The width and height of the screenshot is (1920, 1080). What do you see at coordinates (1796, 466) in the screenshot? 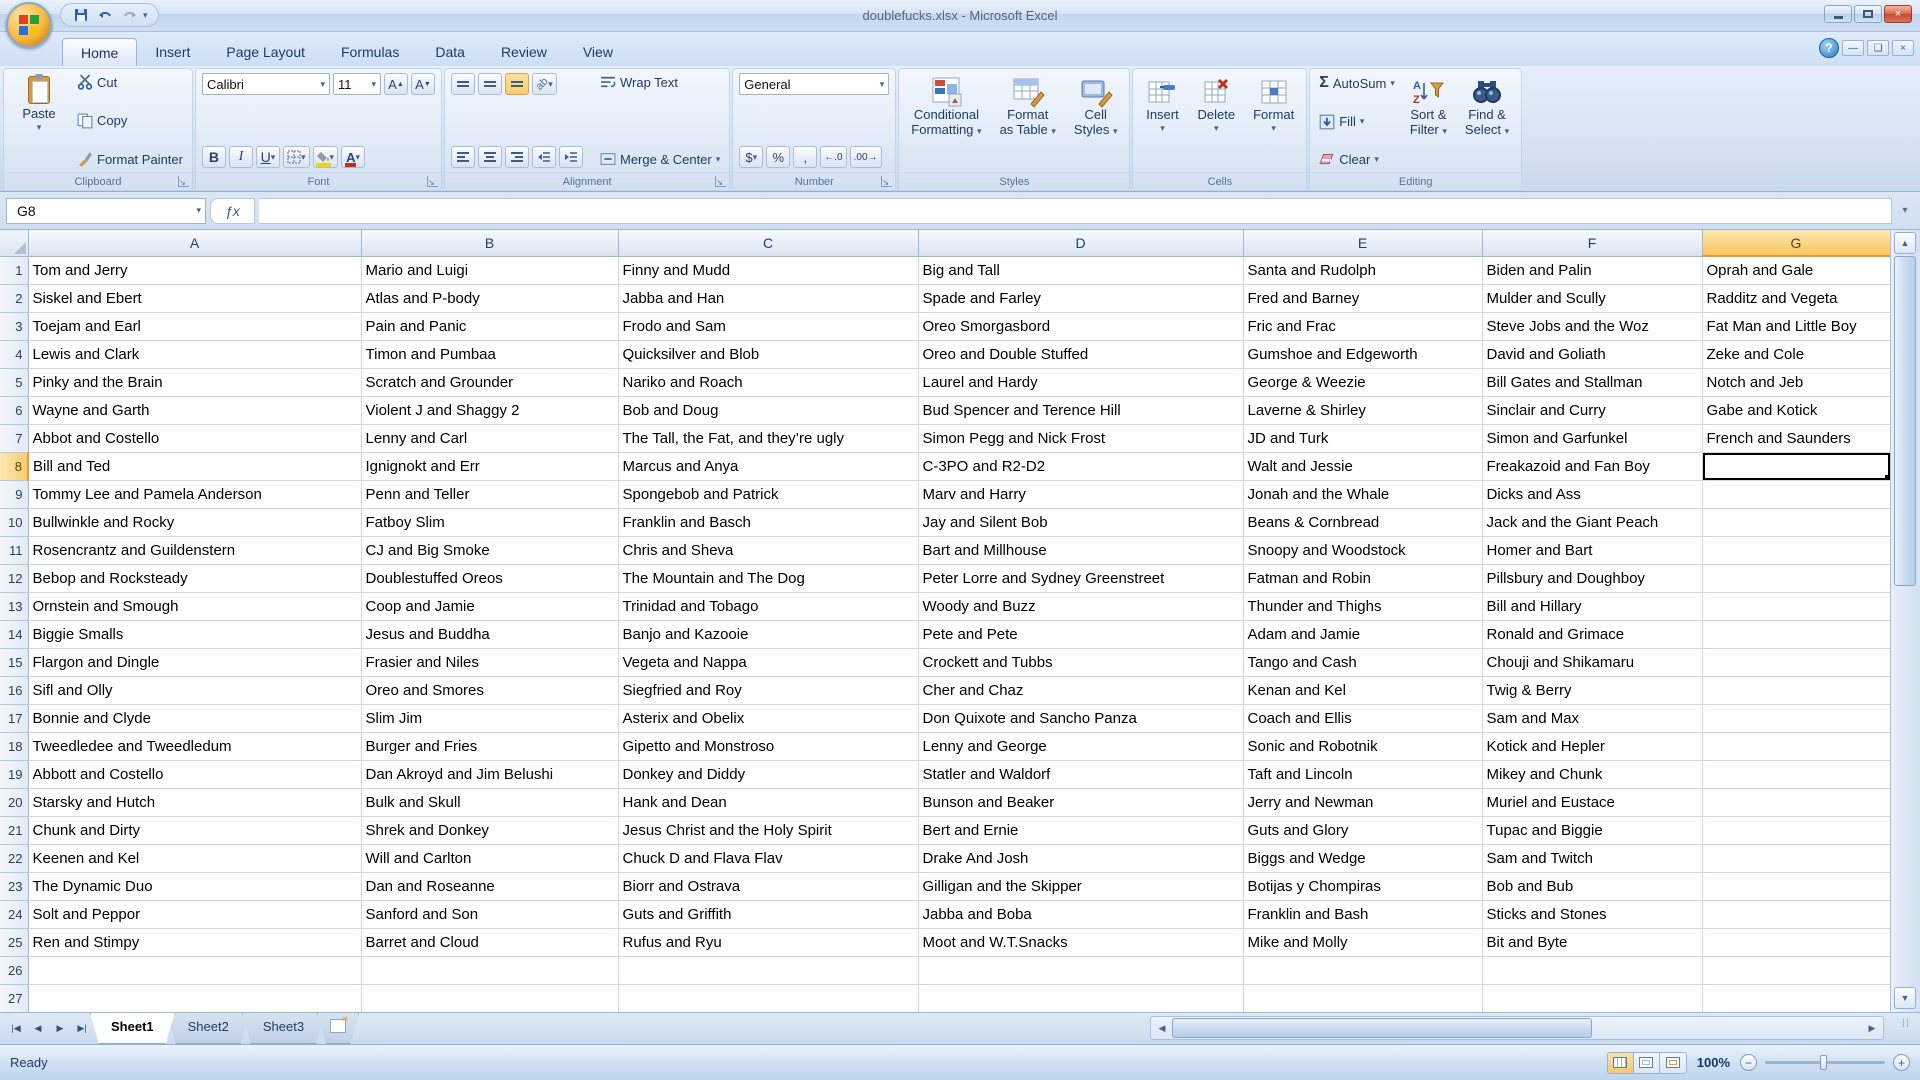
I see `cell-G8` at bounding box center [1796, 466].